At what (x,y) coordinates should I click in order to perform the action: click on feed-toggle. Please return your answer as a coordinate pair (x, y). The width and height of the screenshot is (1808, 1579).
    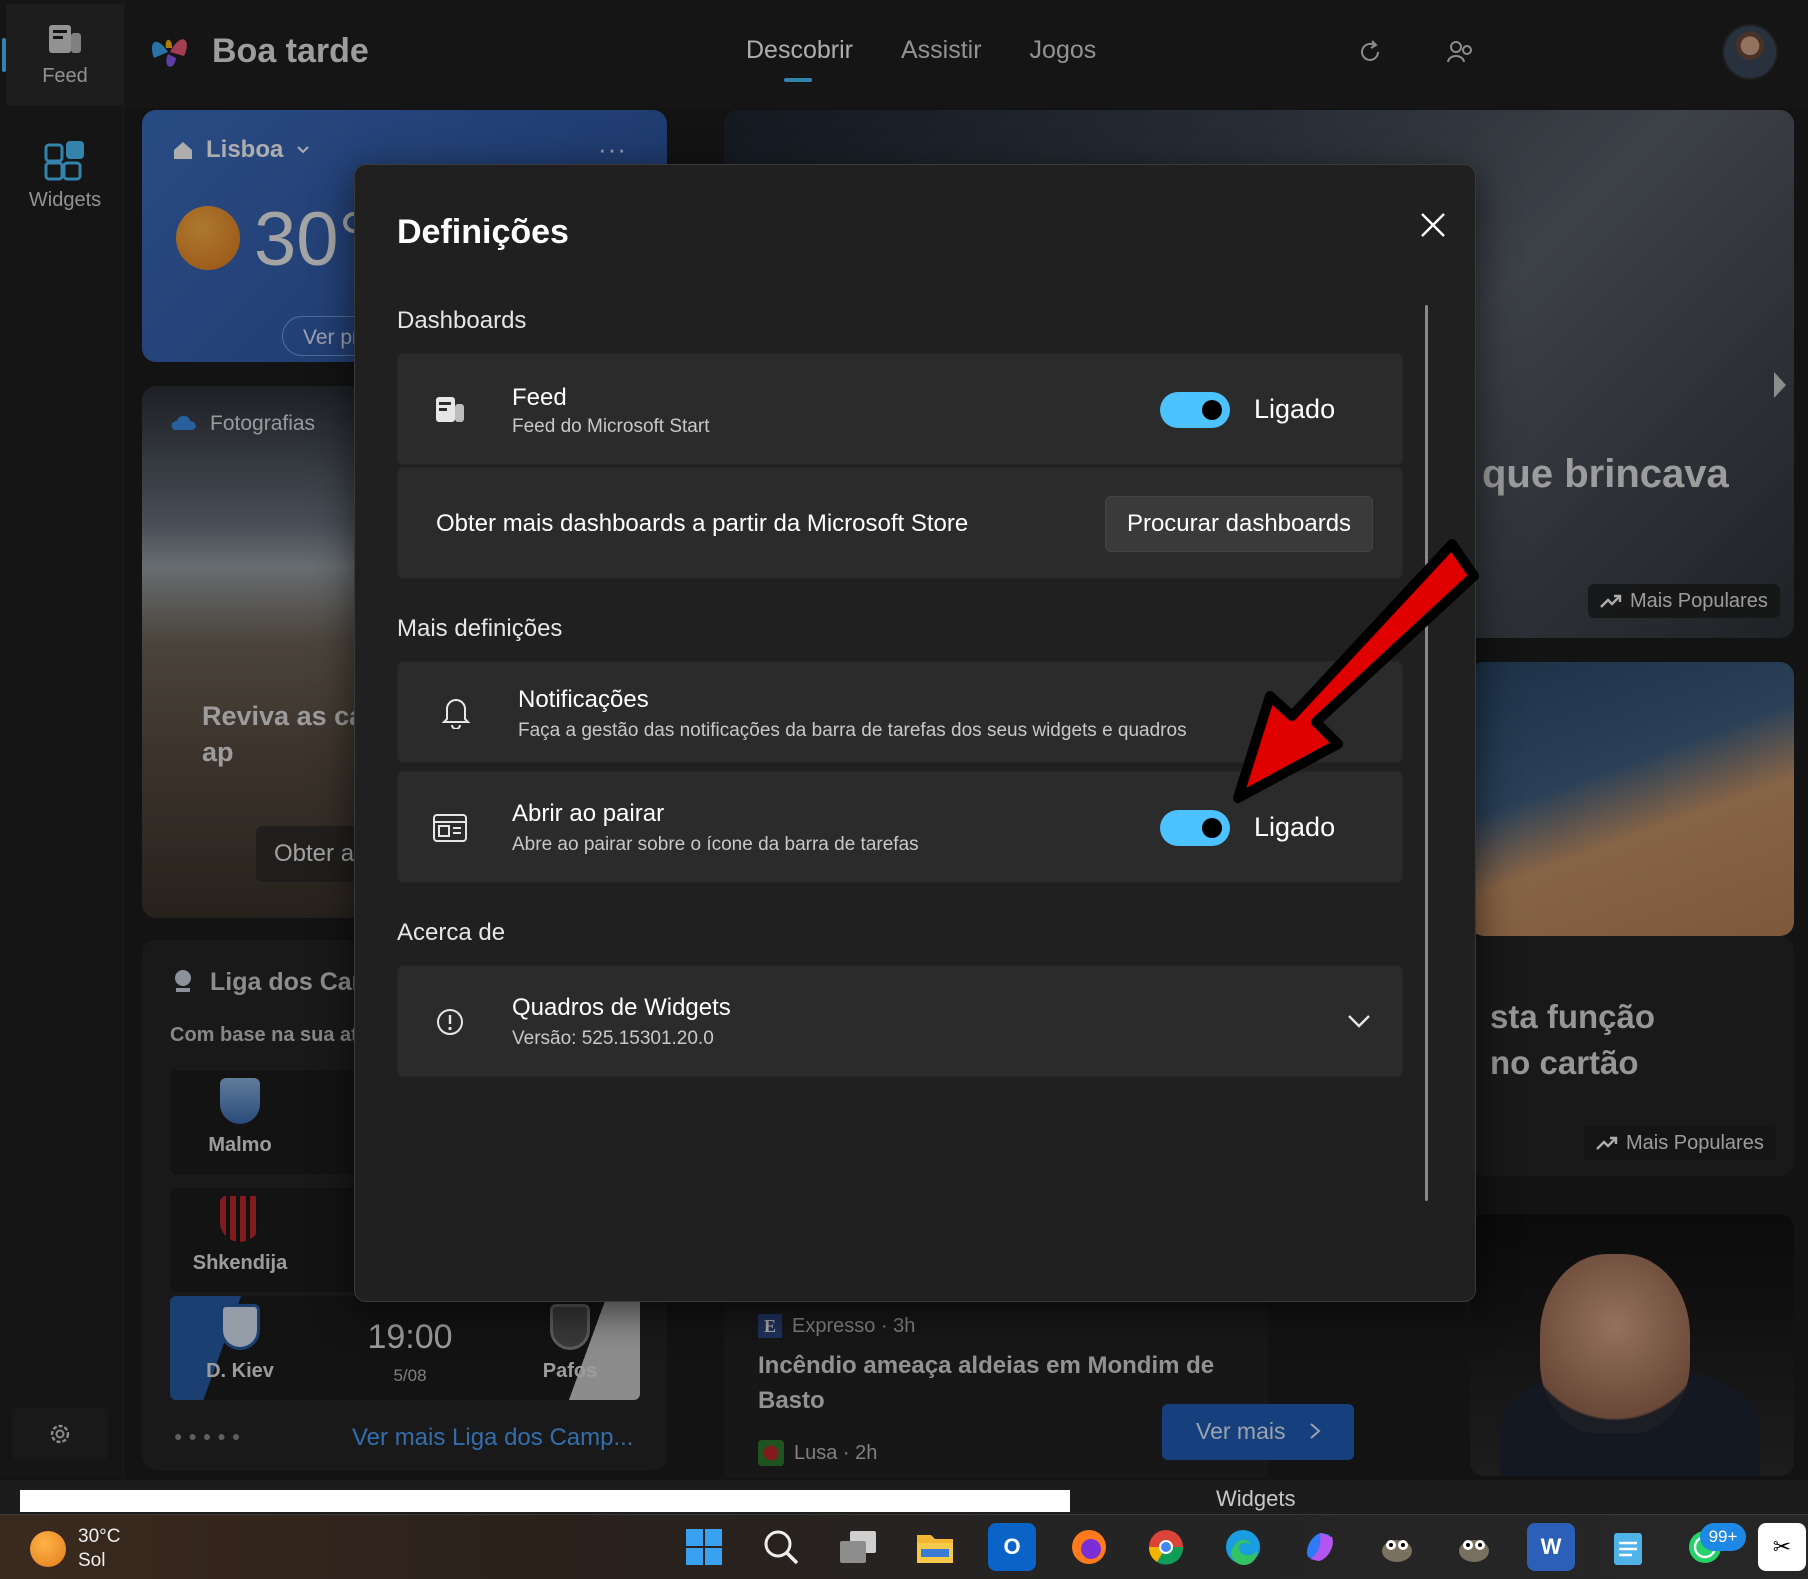
    Looking at the image, I should click on (1195, 410).